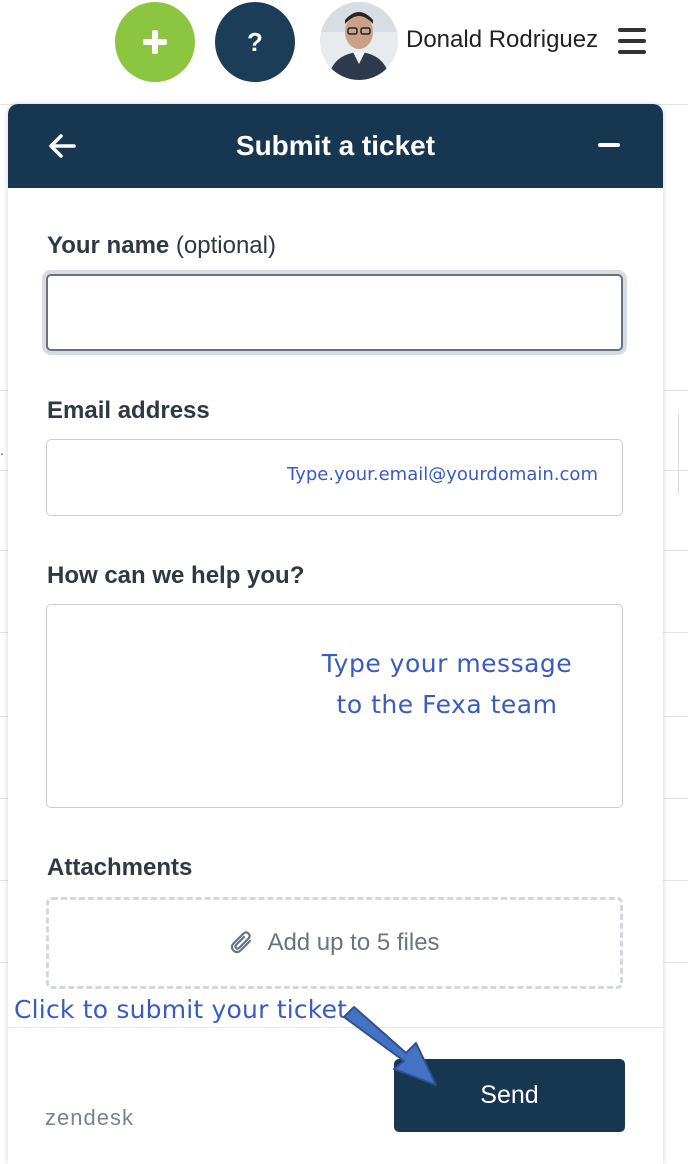  I want to click on widget-title: Submit a ticket, so click(335, 145).